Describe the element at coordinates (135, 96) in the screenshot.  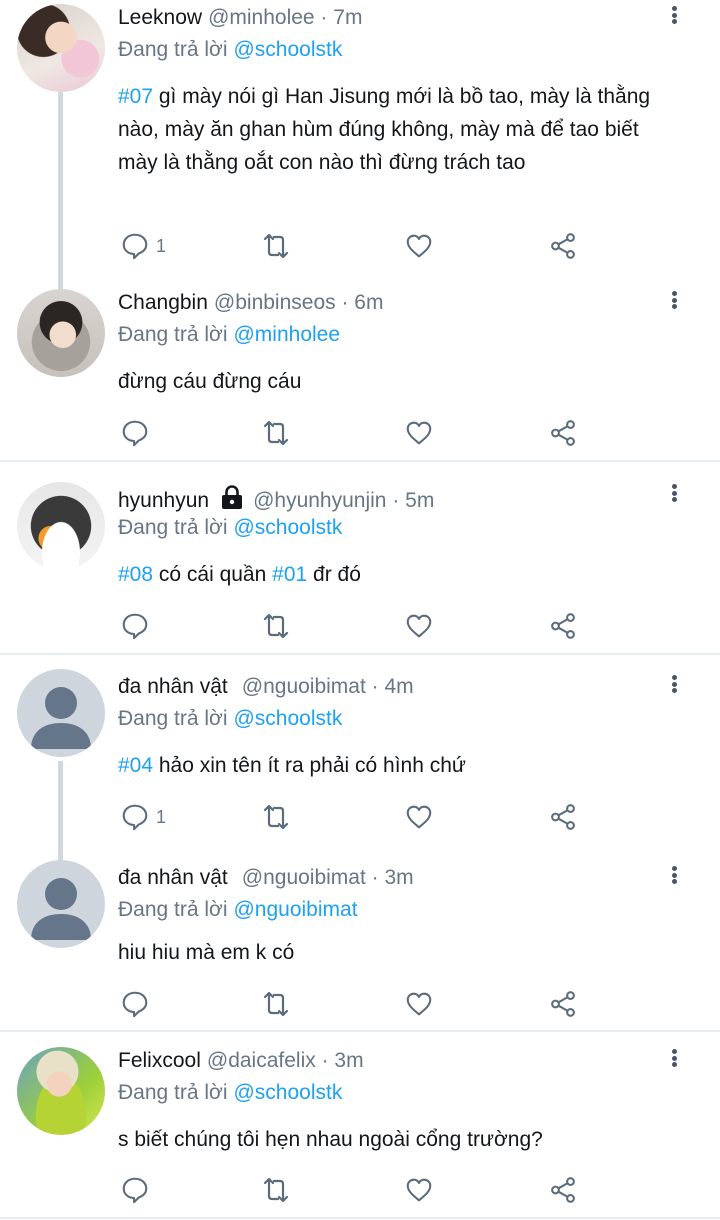
I see `hashtag: #07` at that location.